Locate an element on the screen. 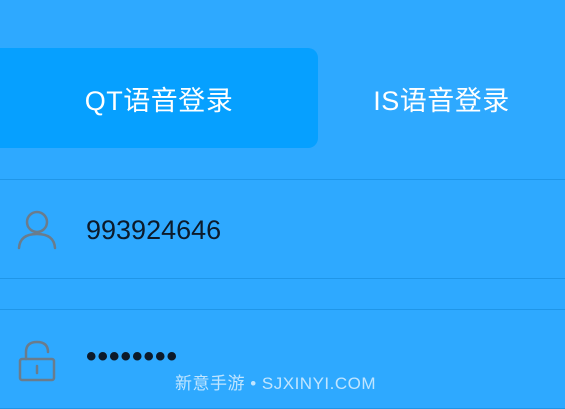  watermark: 新意手游 • SJXINYI.COM is located at coordinates (276, 383).